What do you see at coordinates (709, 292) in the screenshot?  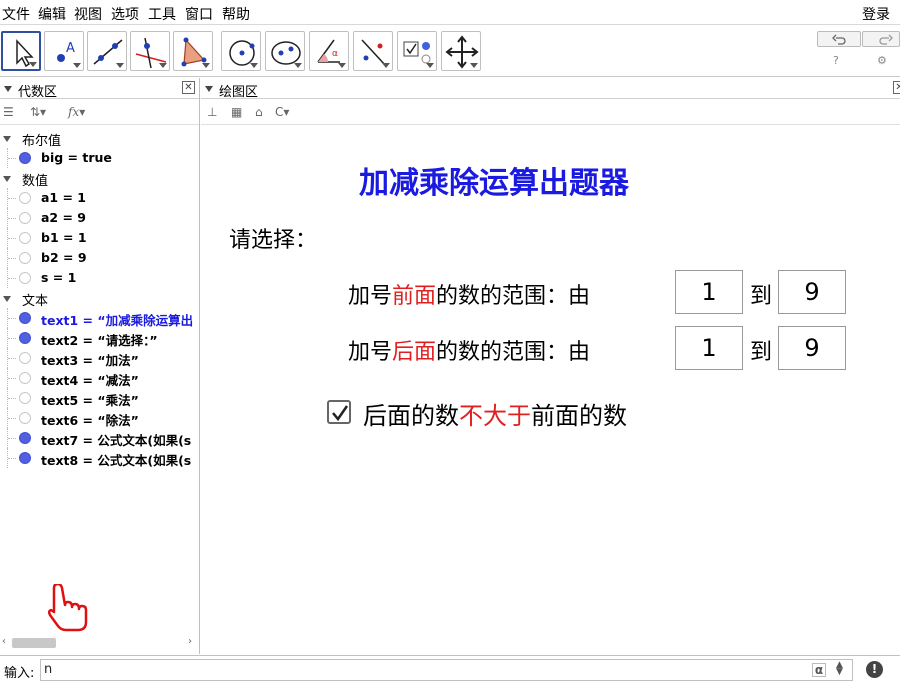 I see `range1-from-input: 1` at bounding box center [709, 292].